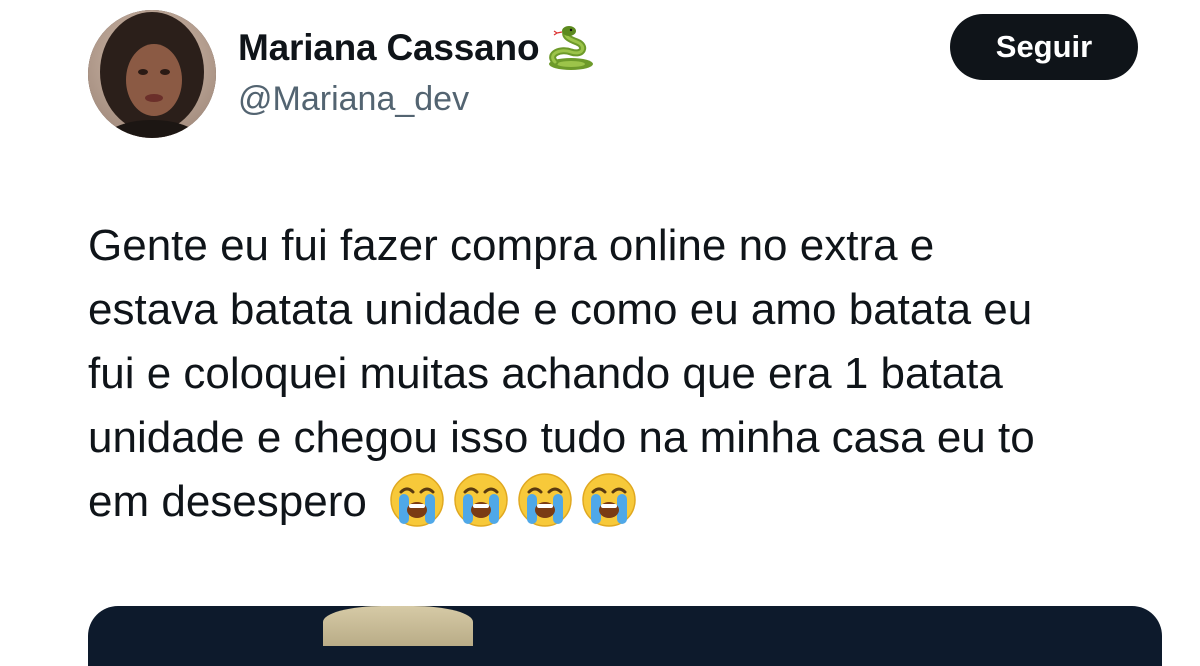 The image size is (1200, 666). What do you see at coordinates (353, 99) in the screenshot?
I see `handle: @Mariana_dev` at bounding box center [353, 99].